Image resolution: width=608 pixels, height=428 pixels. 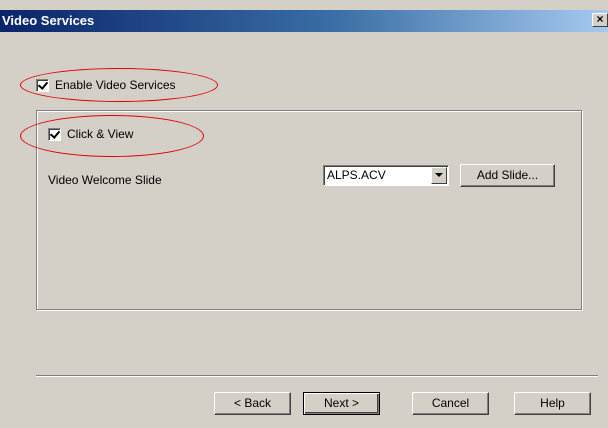 I want to click on enable-video-services-checkbox, so click(x=42, y=85).